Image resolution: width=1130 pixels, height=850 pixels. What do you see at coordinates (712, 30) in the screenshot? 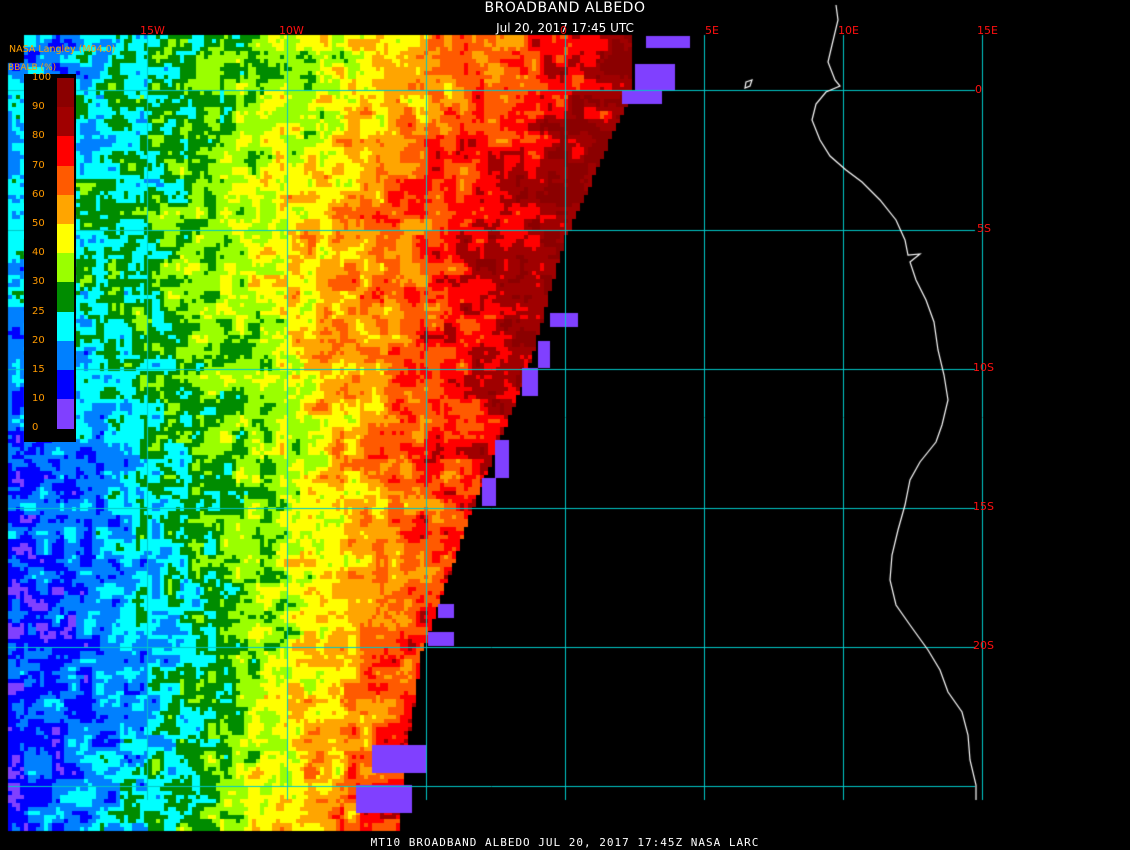
I see `lon-label-5e: 5E` at bounding box center [712, 30].